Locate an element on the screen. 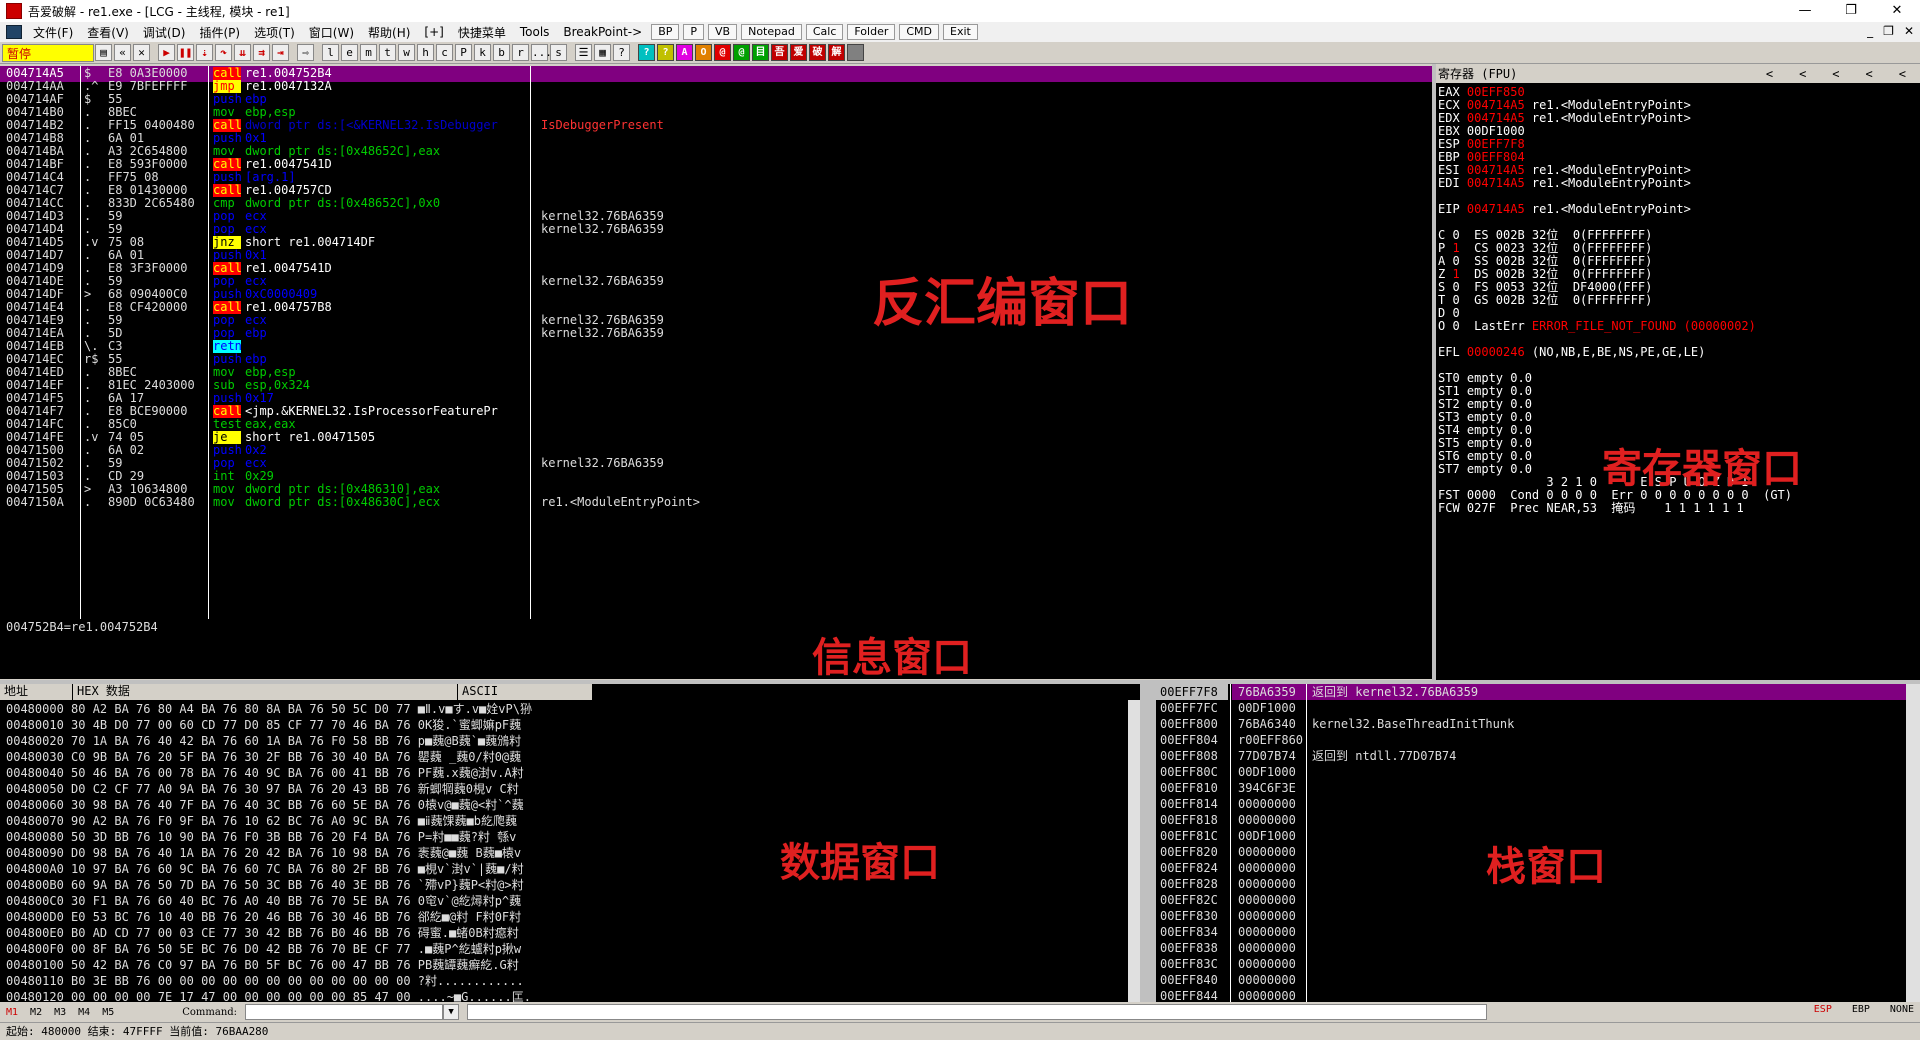 Image resolution: width=1920 pixels, height=1040 pixels. mdi-close-icon: ✕ is located at coordinates (1909, 31).